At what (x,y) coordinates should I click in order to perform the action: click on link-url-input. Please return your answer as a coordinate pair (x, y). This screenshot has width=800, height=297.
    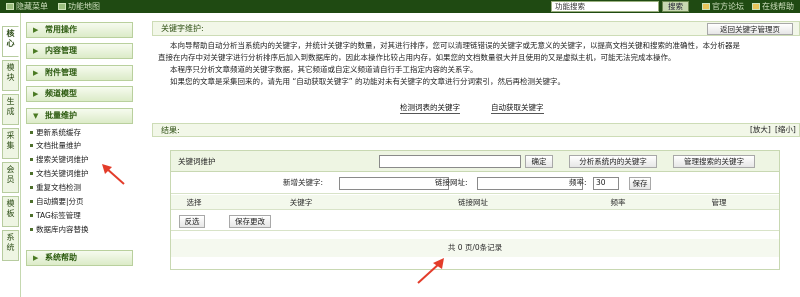
    Looking at the image, I should click on (530, 183).